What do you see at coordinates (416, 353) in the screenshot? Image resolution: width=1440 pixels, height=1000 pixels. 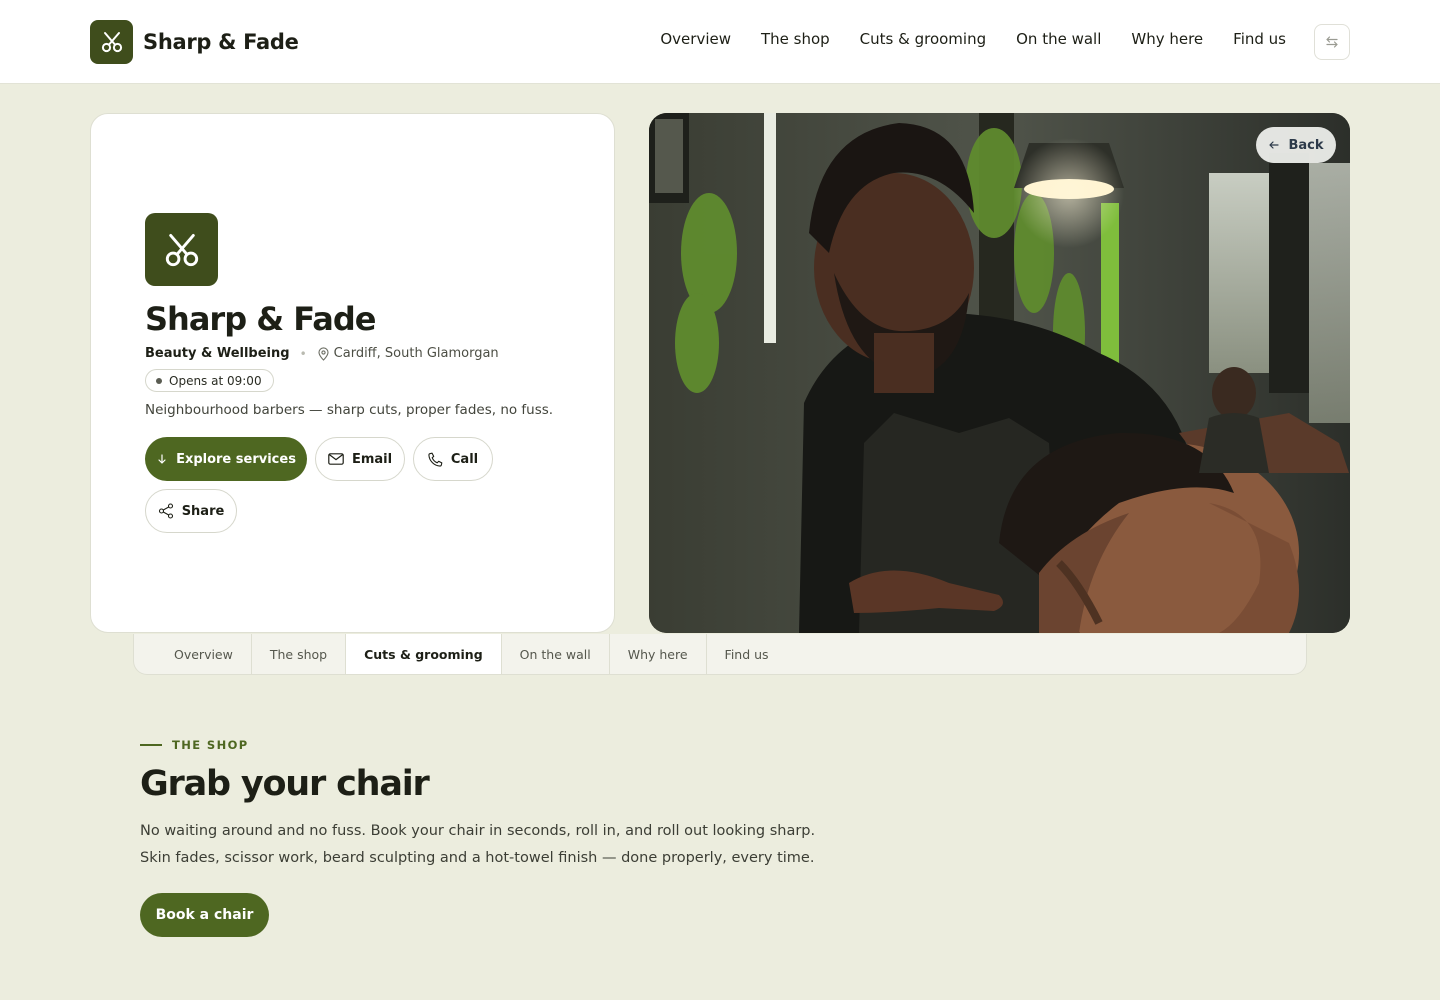 I see `location-text: Cardiff, South Glamorgan` at bounding box center [416, 353].